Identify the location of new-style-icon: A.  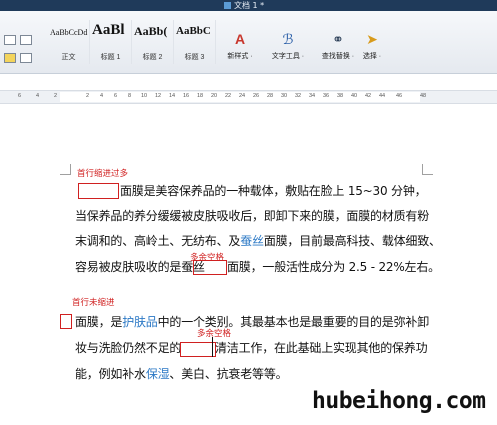
(240, 39).